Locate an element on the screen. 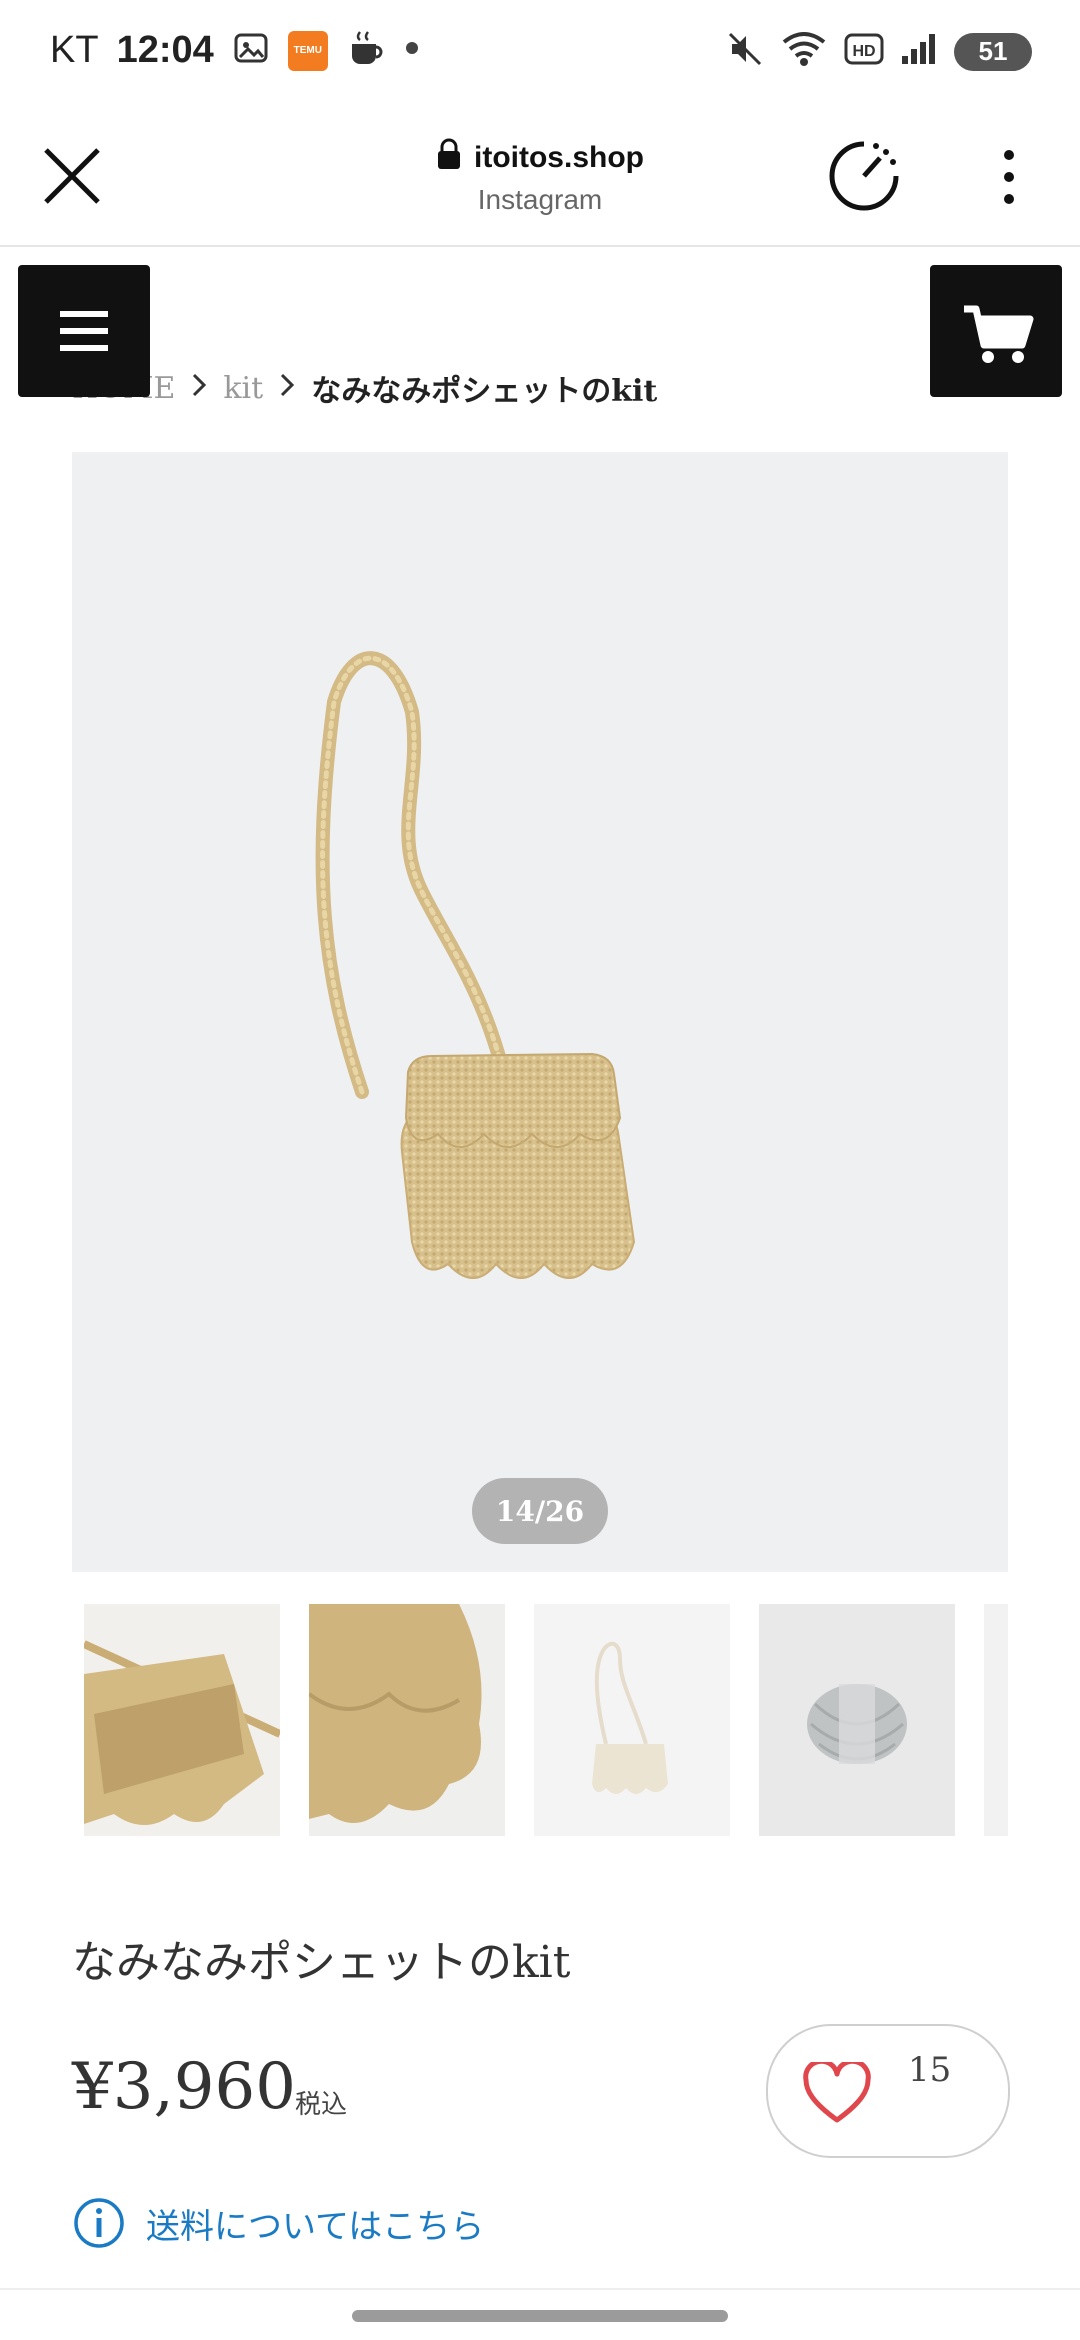  lock-icon is located at coordinates (449, 158).